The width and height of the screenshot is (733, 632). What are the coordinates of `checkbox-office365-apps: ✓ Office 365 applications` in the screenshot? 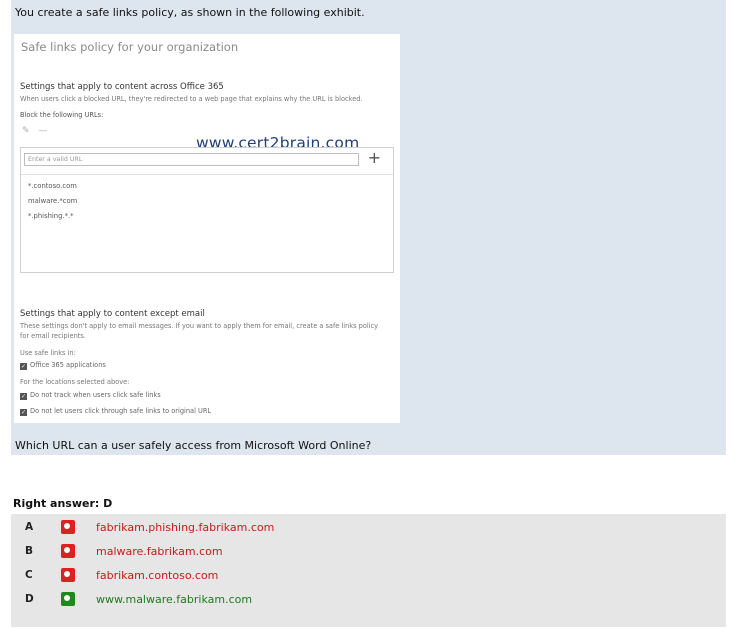 It's located at (63, 365).